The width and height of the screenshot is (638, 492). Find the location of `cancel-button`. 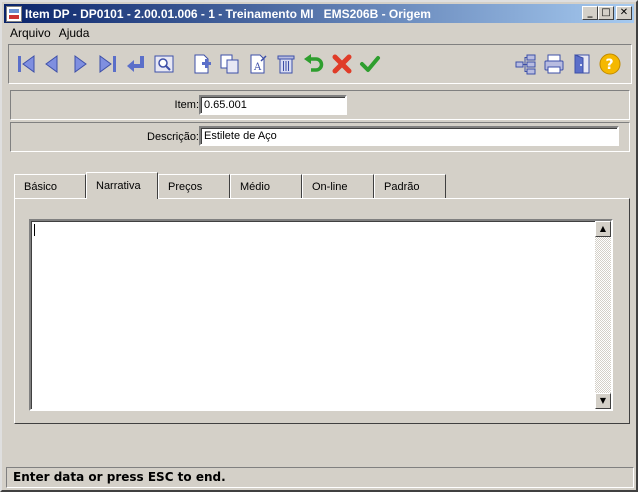

cancel-button is located at coordinates (342, 64).